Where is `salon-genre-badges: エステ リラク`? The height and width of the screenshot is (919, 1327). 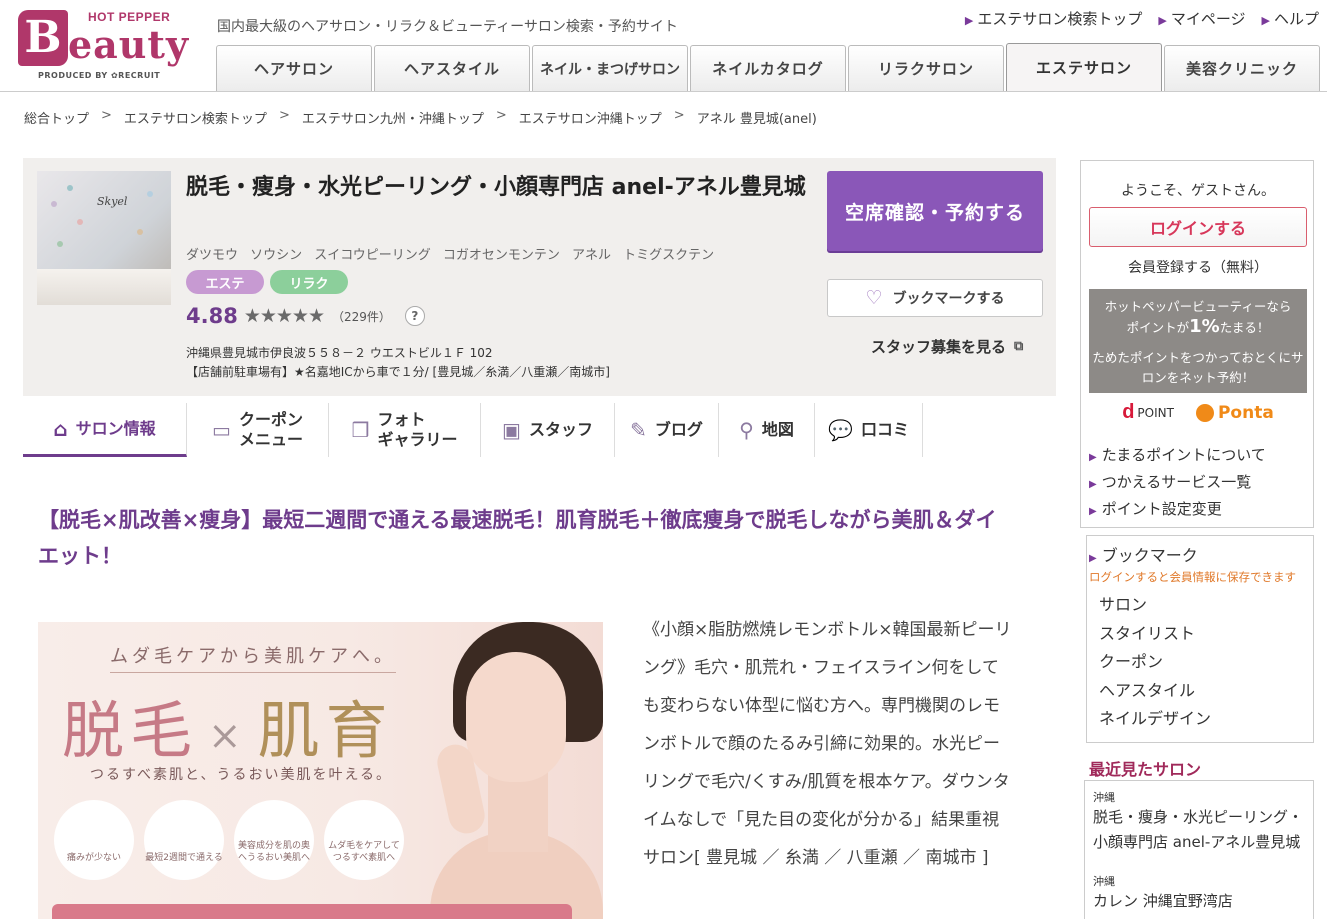 salon-genre-badges: エステ リラク is located at coordinates (267, 282).